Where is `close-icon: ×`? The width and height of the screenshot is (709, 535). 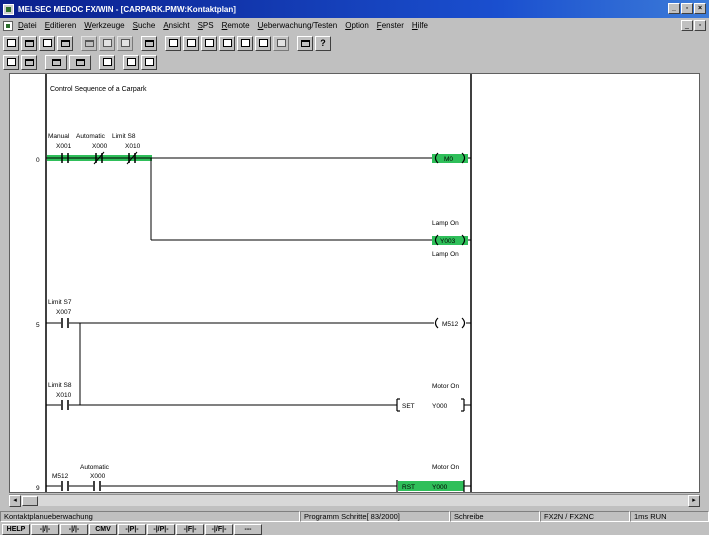
close-icon: × is located at coordinates (700, 8).